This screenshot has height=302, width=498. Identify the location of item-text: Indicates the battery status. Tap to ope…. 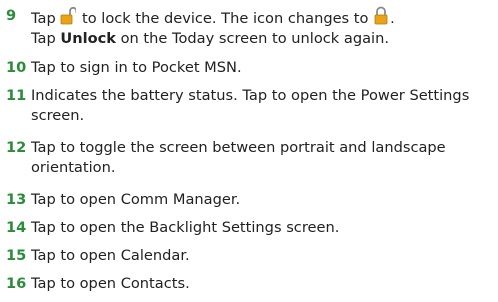
(262, 106).